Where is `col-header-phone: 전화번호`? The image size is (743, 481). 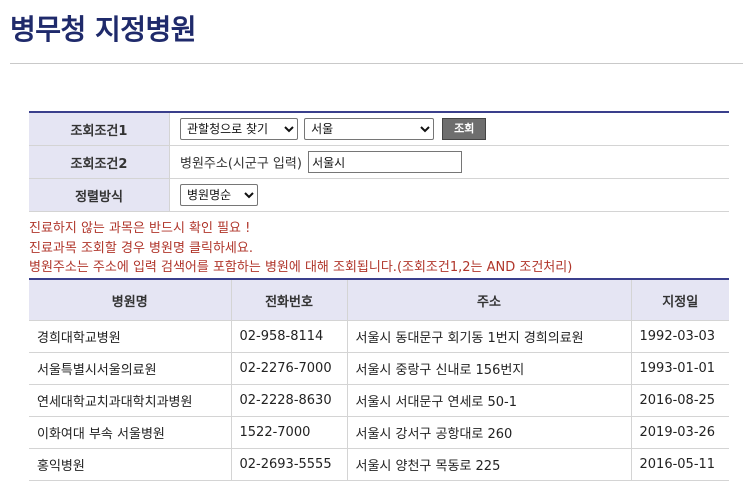
col-header-phone: 전화번호 is located at coordinates (289, 300).